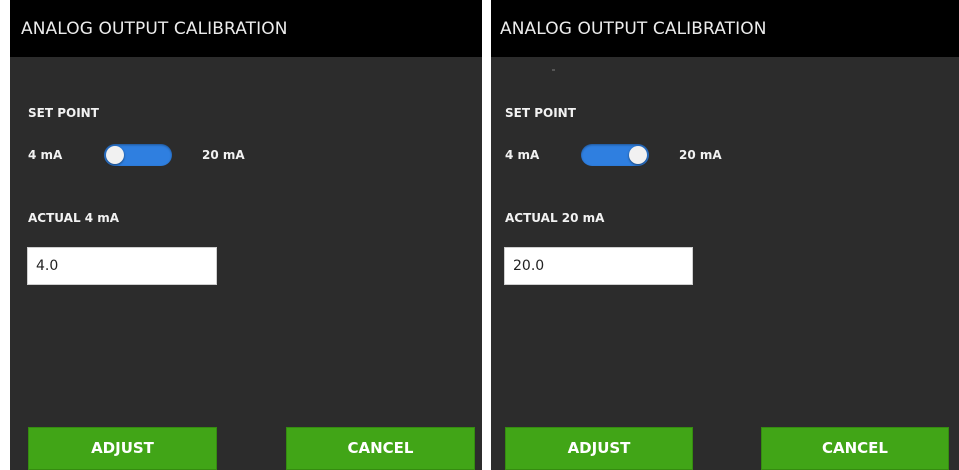 This screenshot has height=470, width=959. I want to click on actual-label: ACTUAL 20 mA, so click(555, 218).